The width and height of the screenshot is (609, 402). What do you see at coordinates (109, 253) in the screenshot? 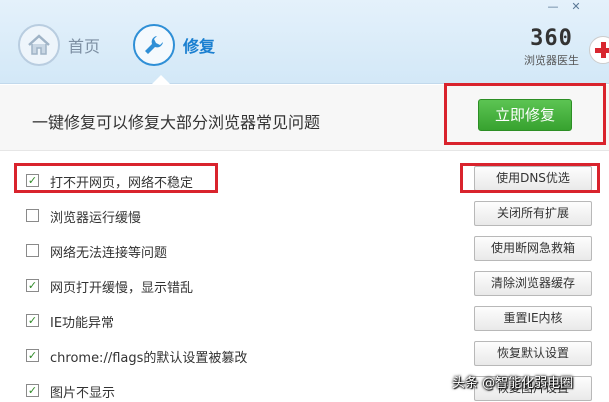
I see `issue-label: 网络无法连接等问题` at bounding box center [109, 253].